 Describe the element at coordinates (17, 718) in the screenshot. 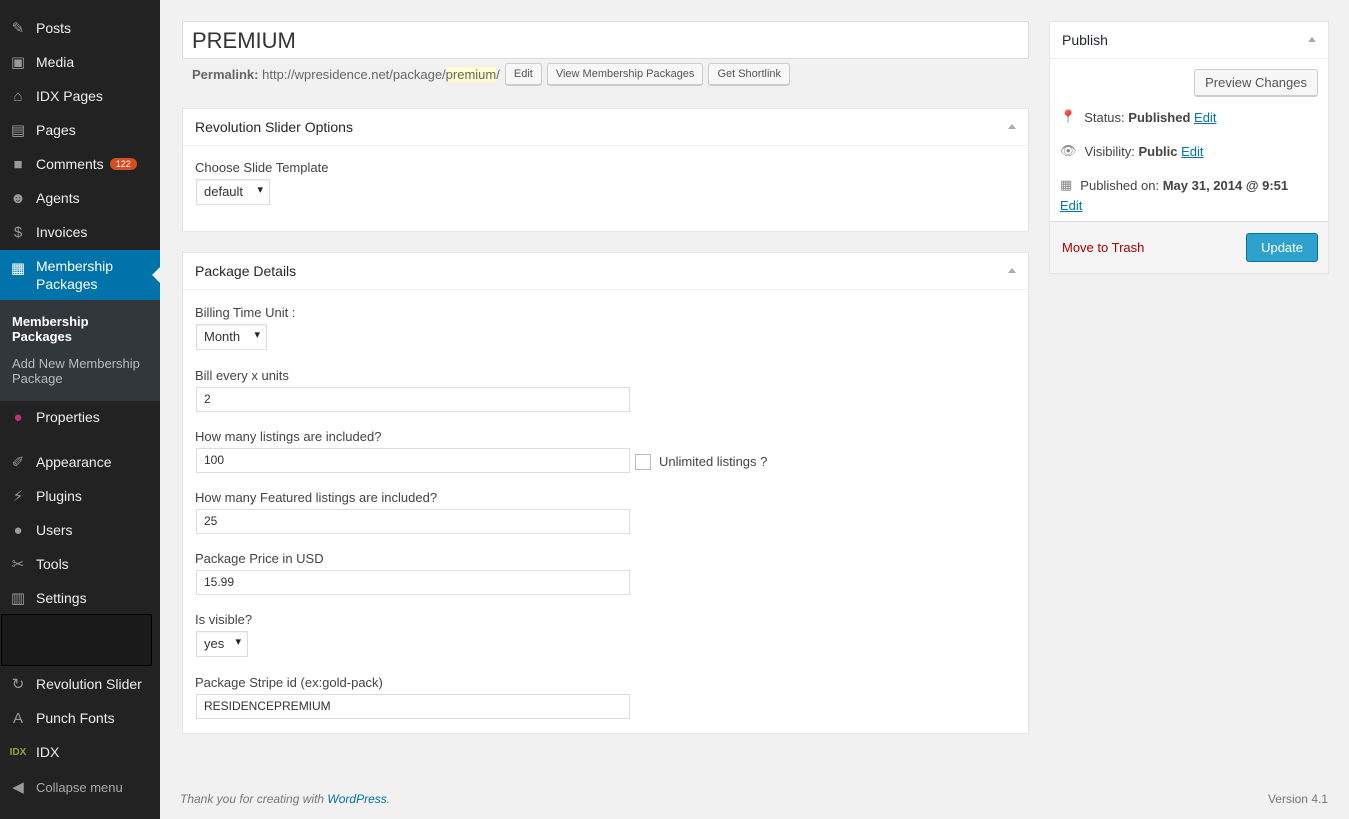

I see `font-icon: A` at that location.